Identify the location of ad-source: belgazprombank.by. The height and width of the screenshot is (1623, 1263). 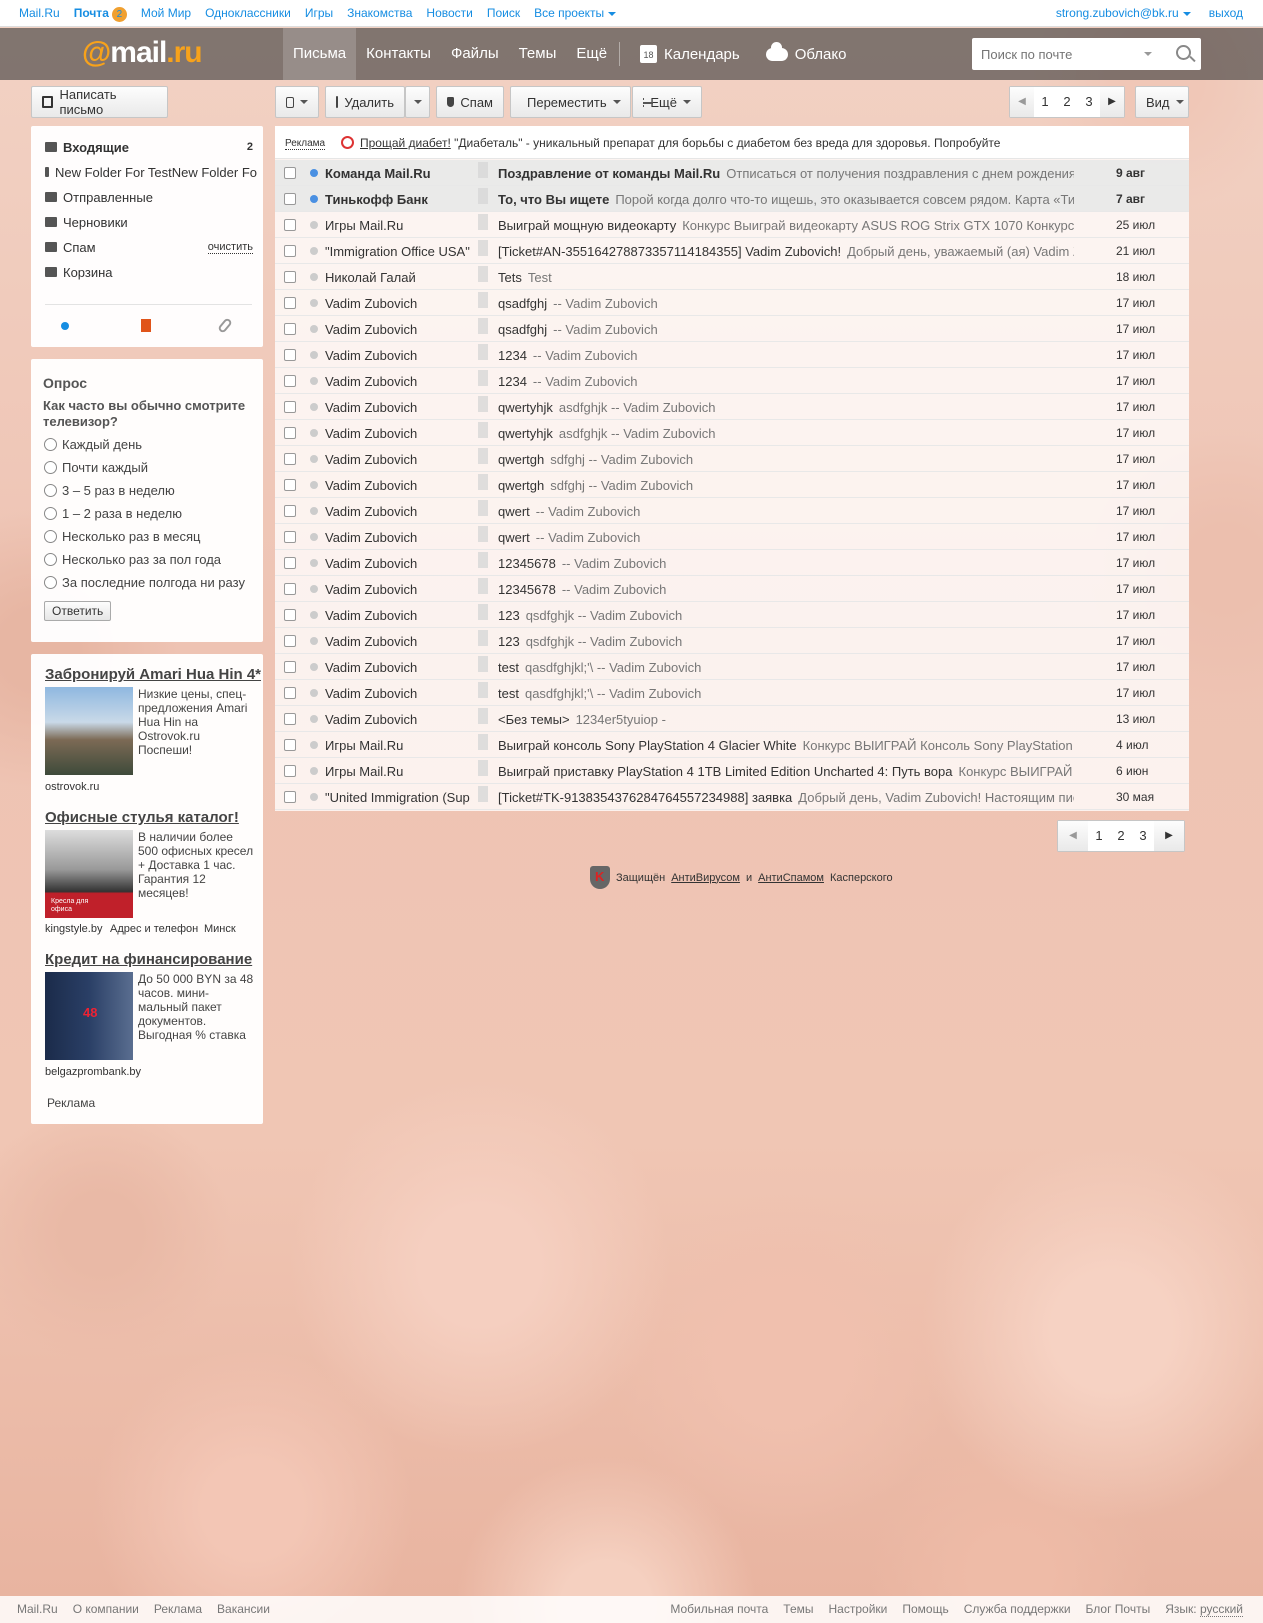
(93, 1072).